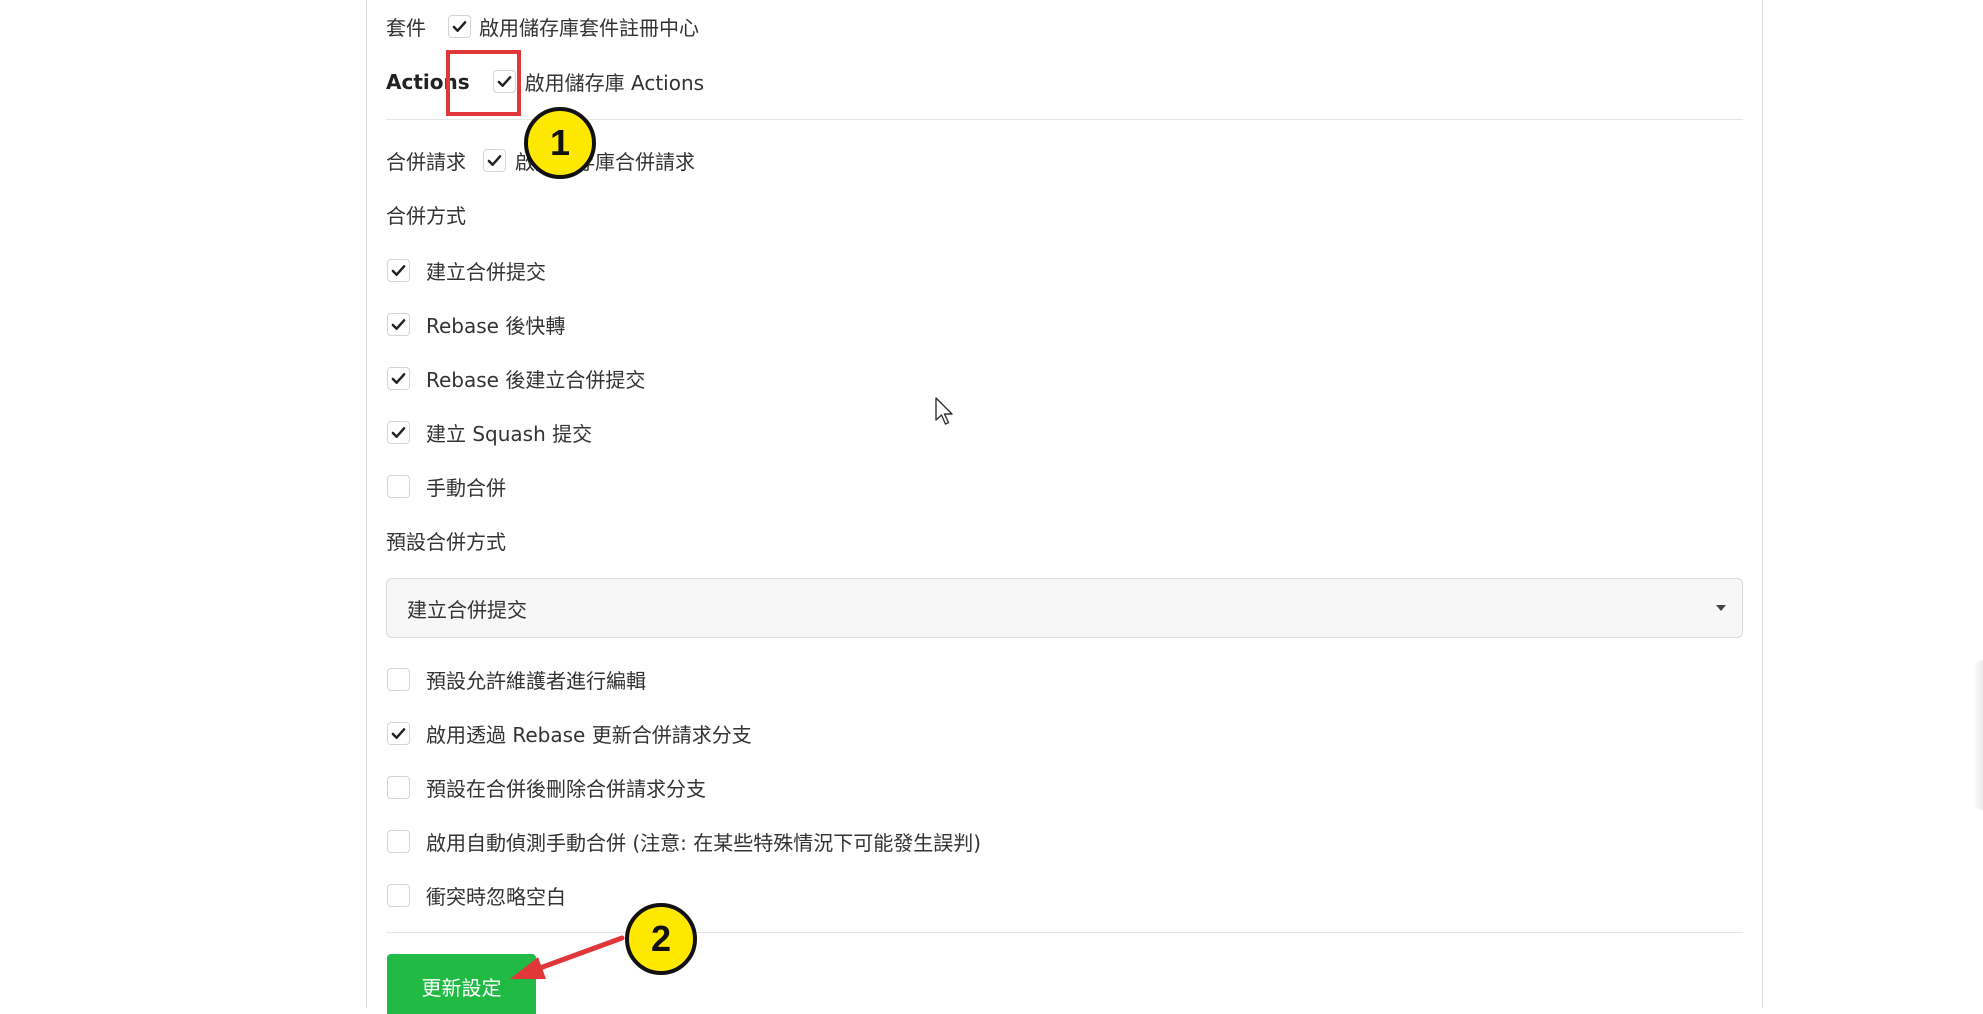  I want to click on merge-styles-heading: 合併方式, so click(426, 216).